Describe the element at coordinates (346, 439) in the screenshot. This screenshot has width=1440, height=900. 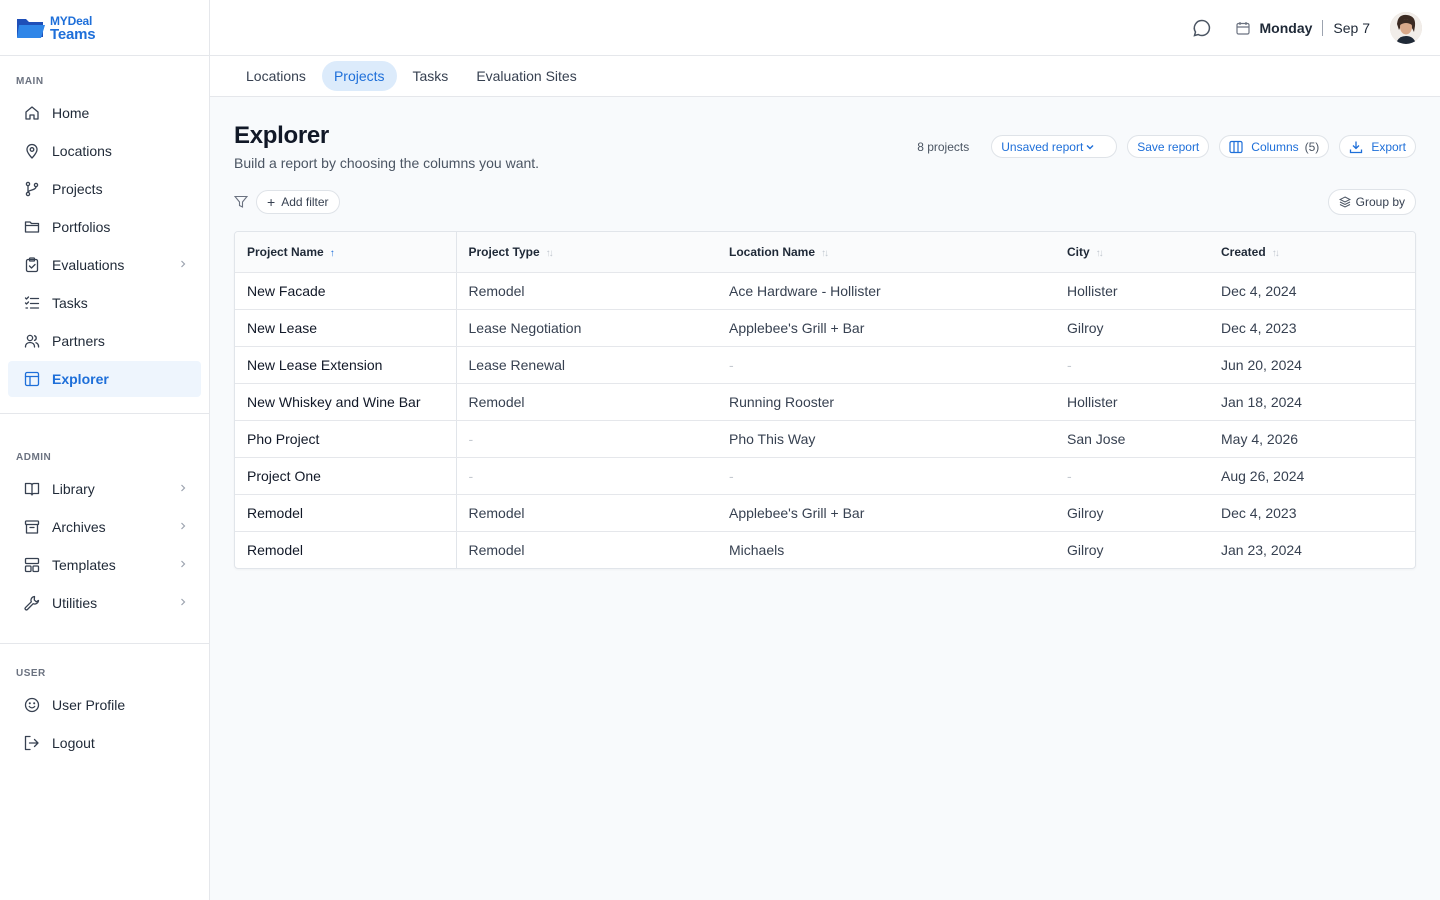
I see `table-cell-project-name: Pho Project` at that location.